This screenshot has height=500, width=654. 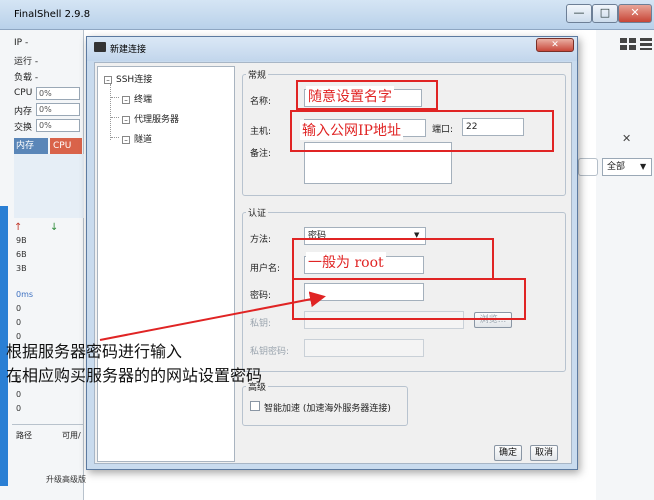 I want to click on caption-line-1: 根据服务器密码进行输入, so click(x=94, y=351).